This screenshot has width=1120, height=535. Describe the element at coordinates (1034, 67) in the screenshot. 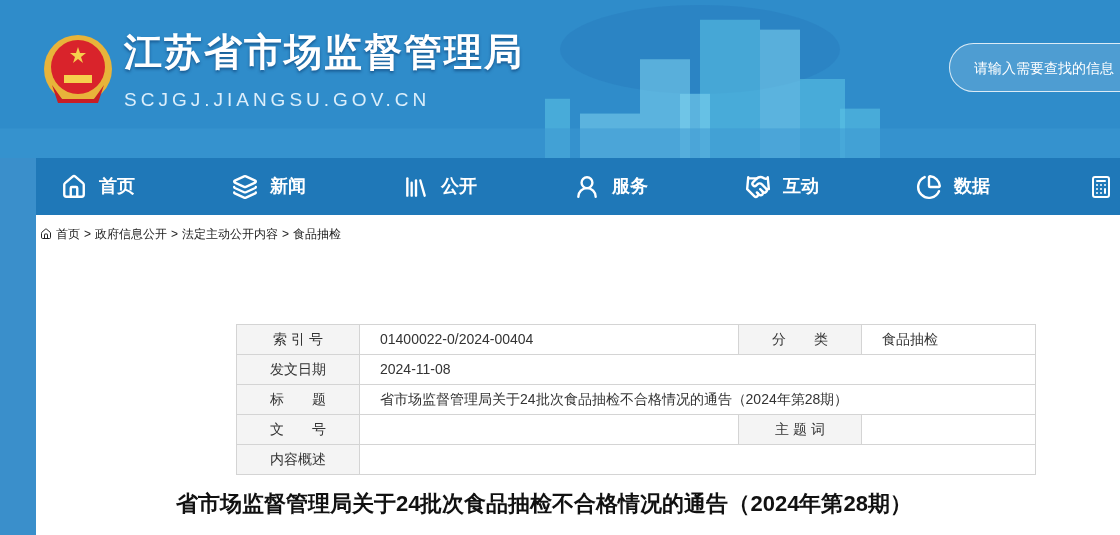

I see `search-field: 请输入需要查找的信息` at that location.